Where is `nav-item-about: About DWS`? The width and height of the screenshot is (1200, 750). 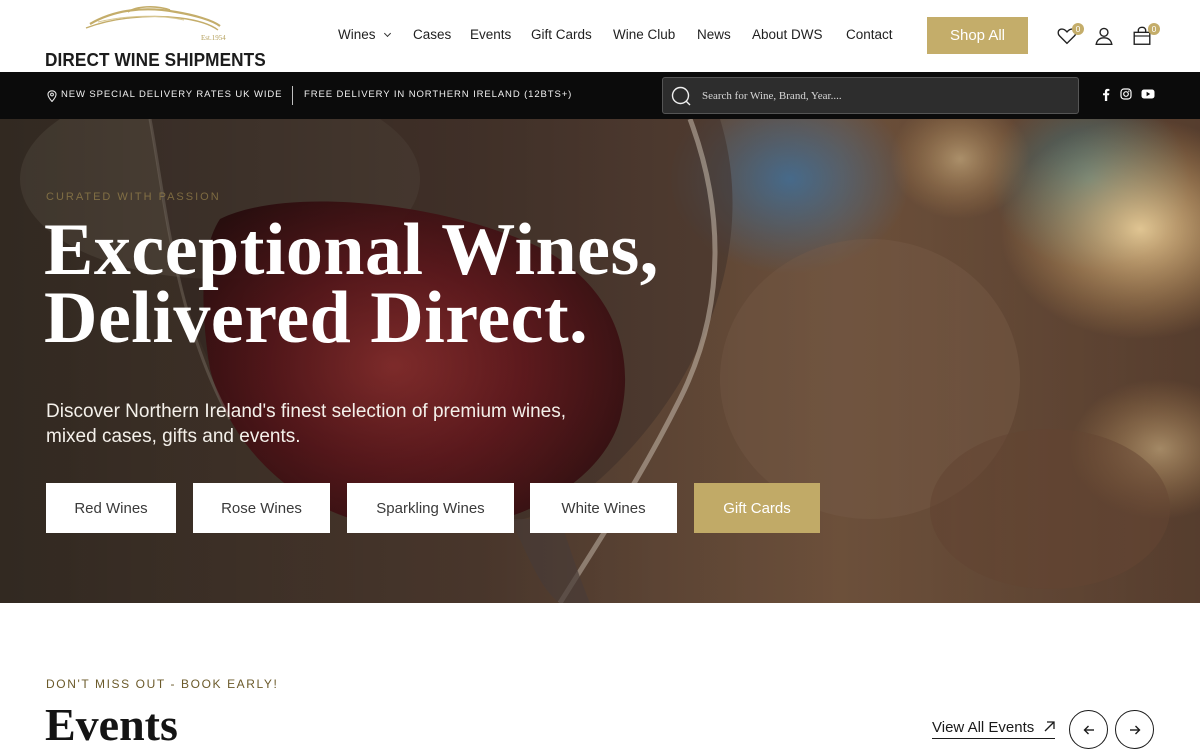
nav-item-about: About DWS is located at coordinates (787, 34).